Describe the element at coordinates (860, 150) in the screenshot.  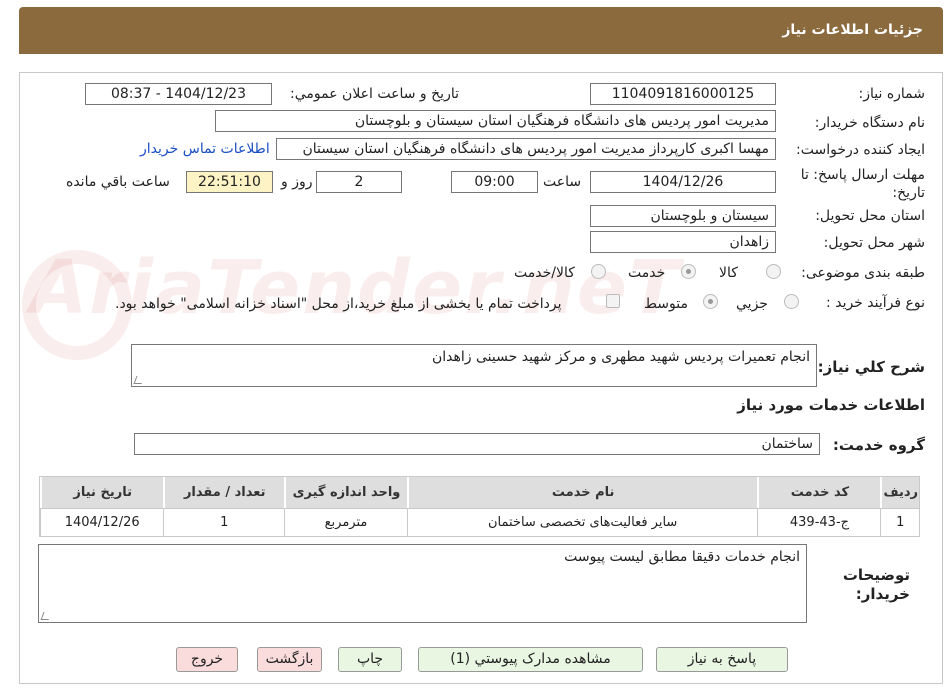
I see `requester-label: ایجاد کننده درخواست:` at that location.